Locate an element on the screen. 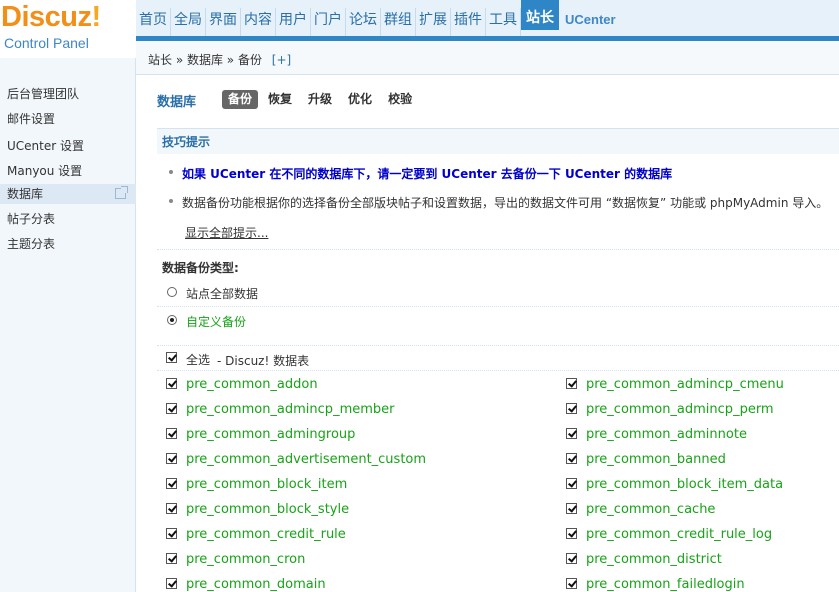  tab-1: 恢复 is located at coordinates (280, 99).